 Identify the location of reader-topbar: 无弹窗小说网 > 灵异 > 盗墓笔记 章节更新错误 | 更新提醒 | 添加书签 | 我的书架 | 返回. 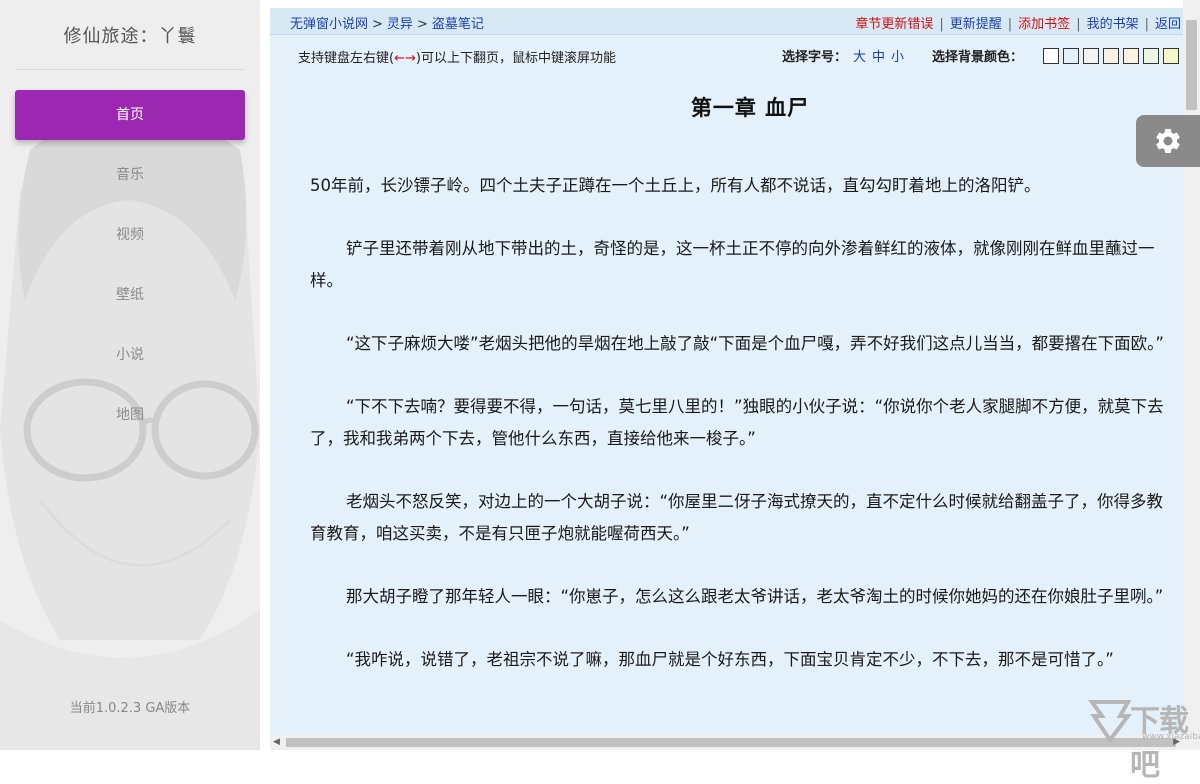
(726, 21).